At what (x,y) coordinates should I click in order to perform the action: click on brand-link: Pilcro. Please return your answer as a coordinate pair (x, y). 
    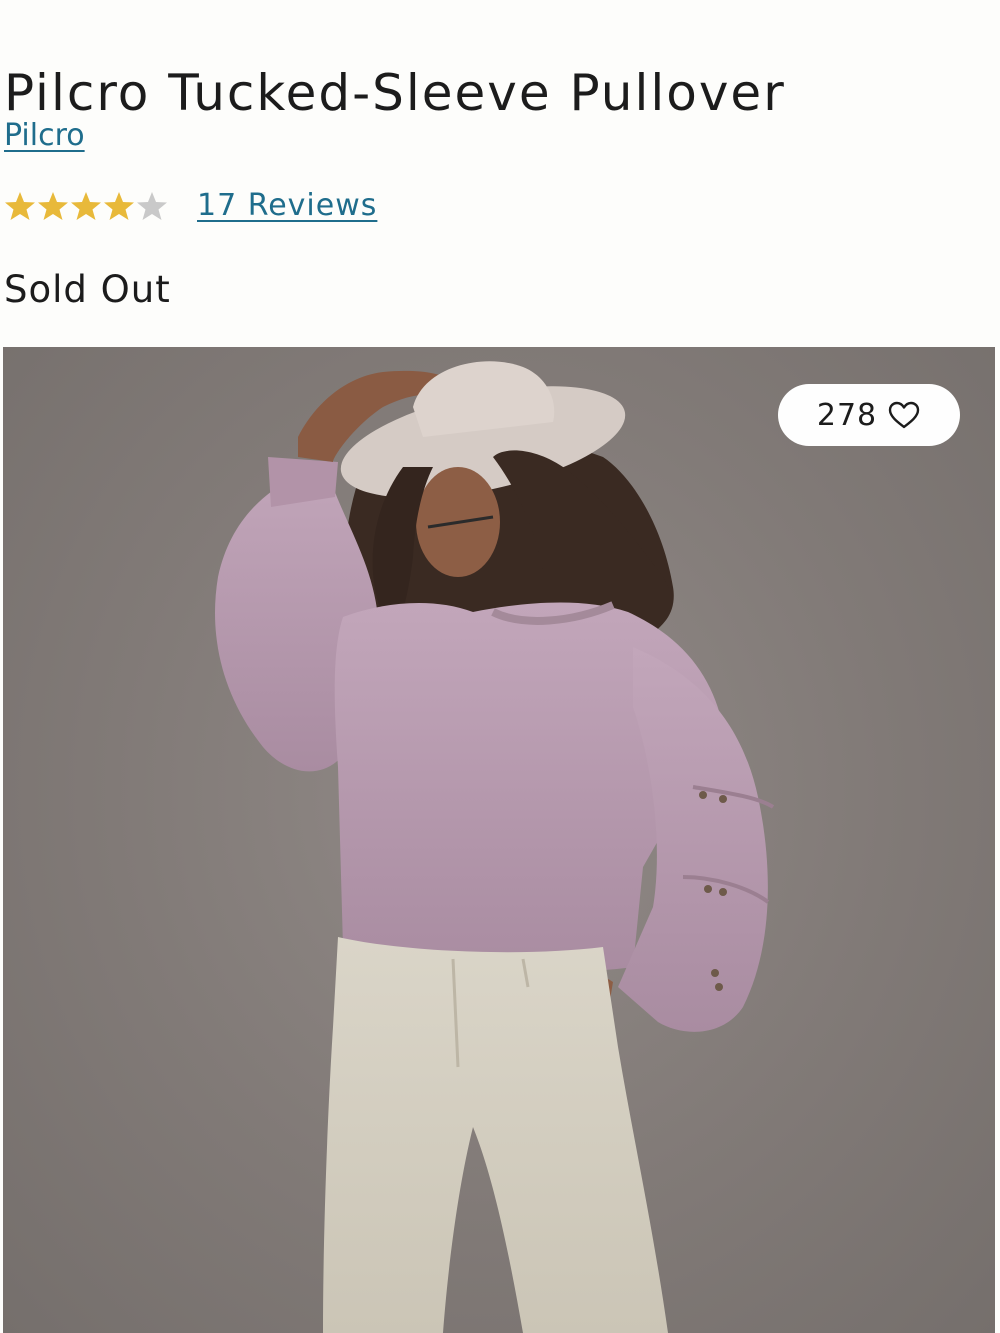
    Looking at the image, I should click on (44, 135).